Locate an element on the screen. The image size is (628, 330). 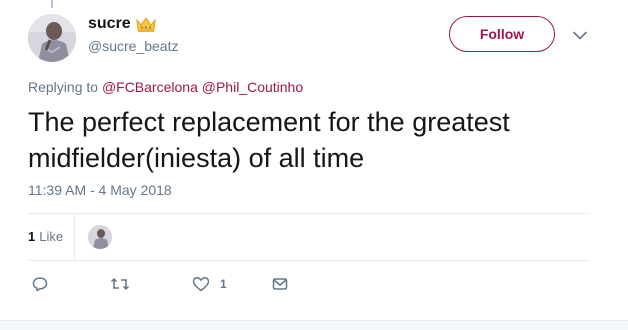
like-button: 1 is located at coordinates (209, 284).